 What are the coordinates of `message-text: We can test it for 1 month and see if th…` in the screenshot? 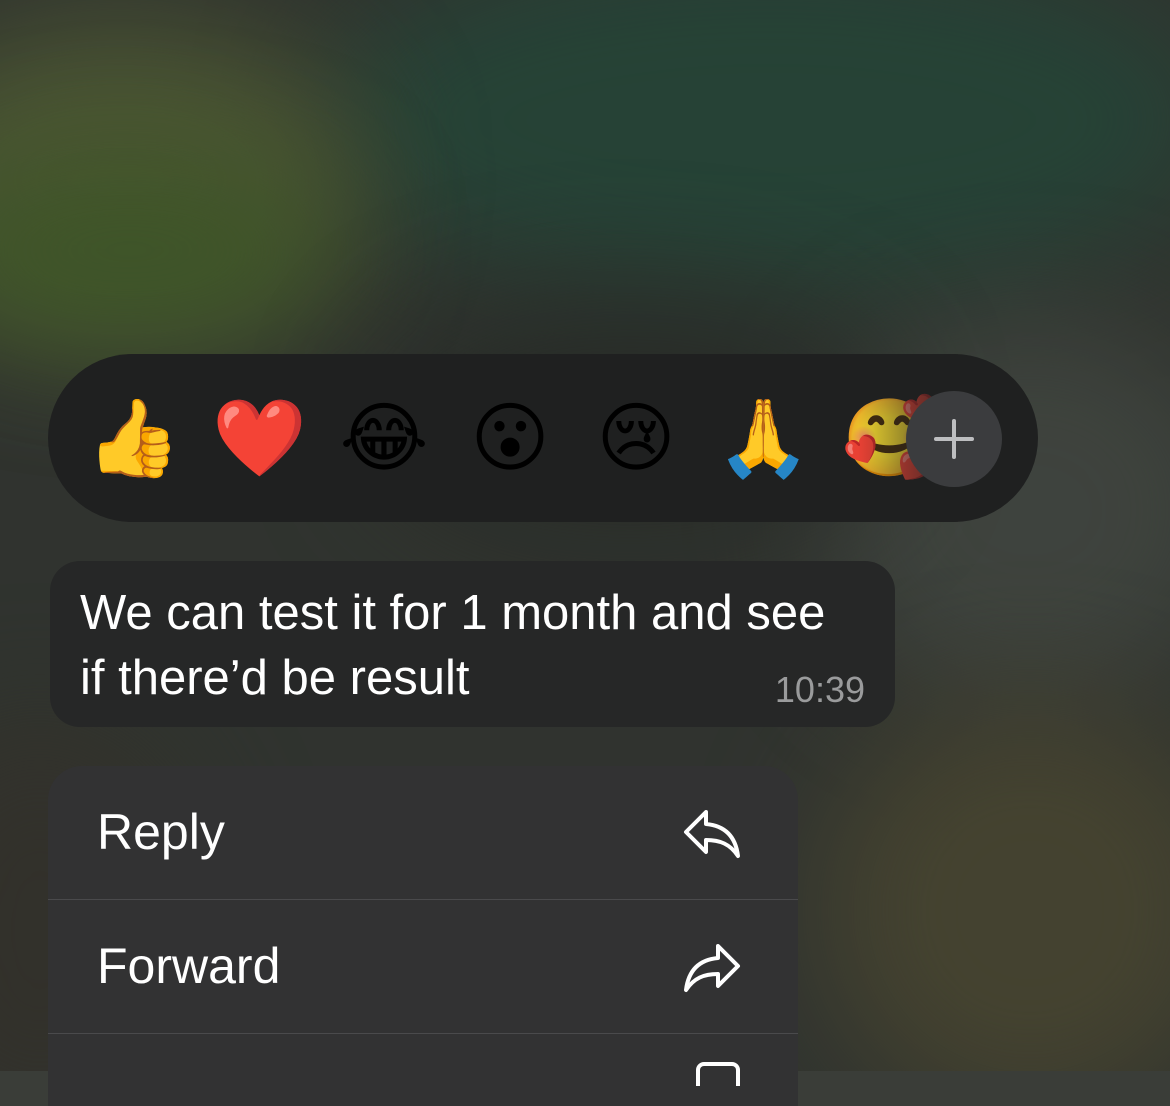 It's located at (453, 645).